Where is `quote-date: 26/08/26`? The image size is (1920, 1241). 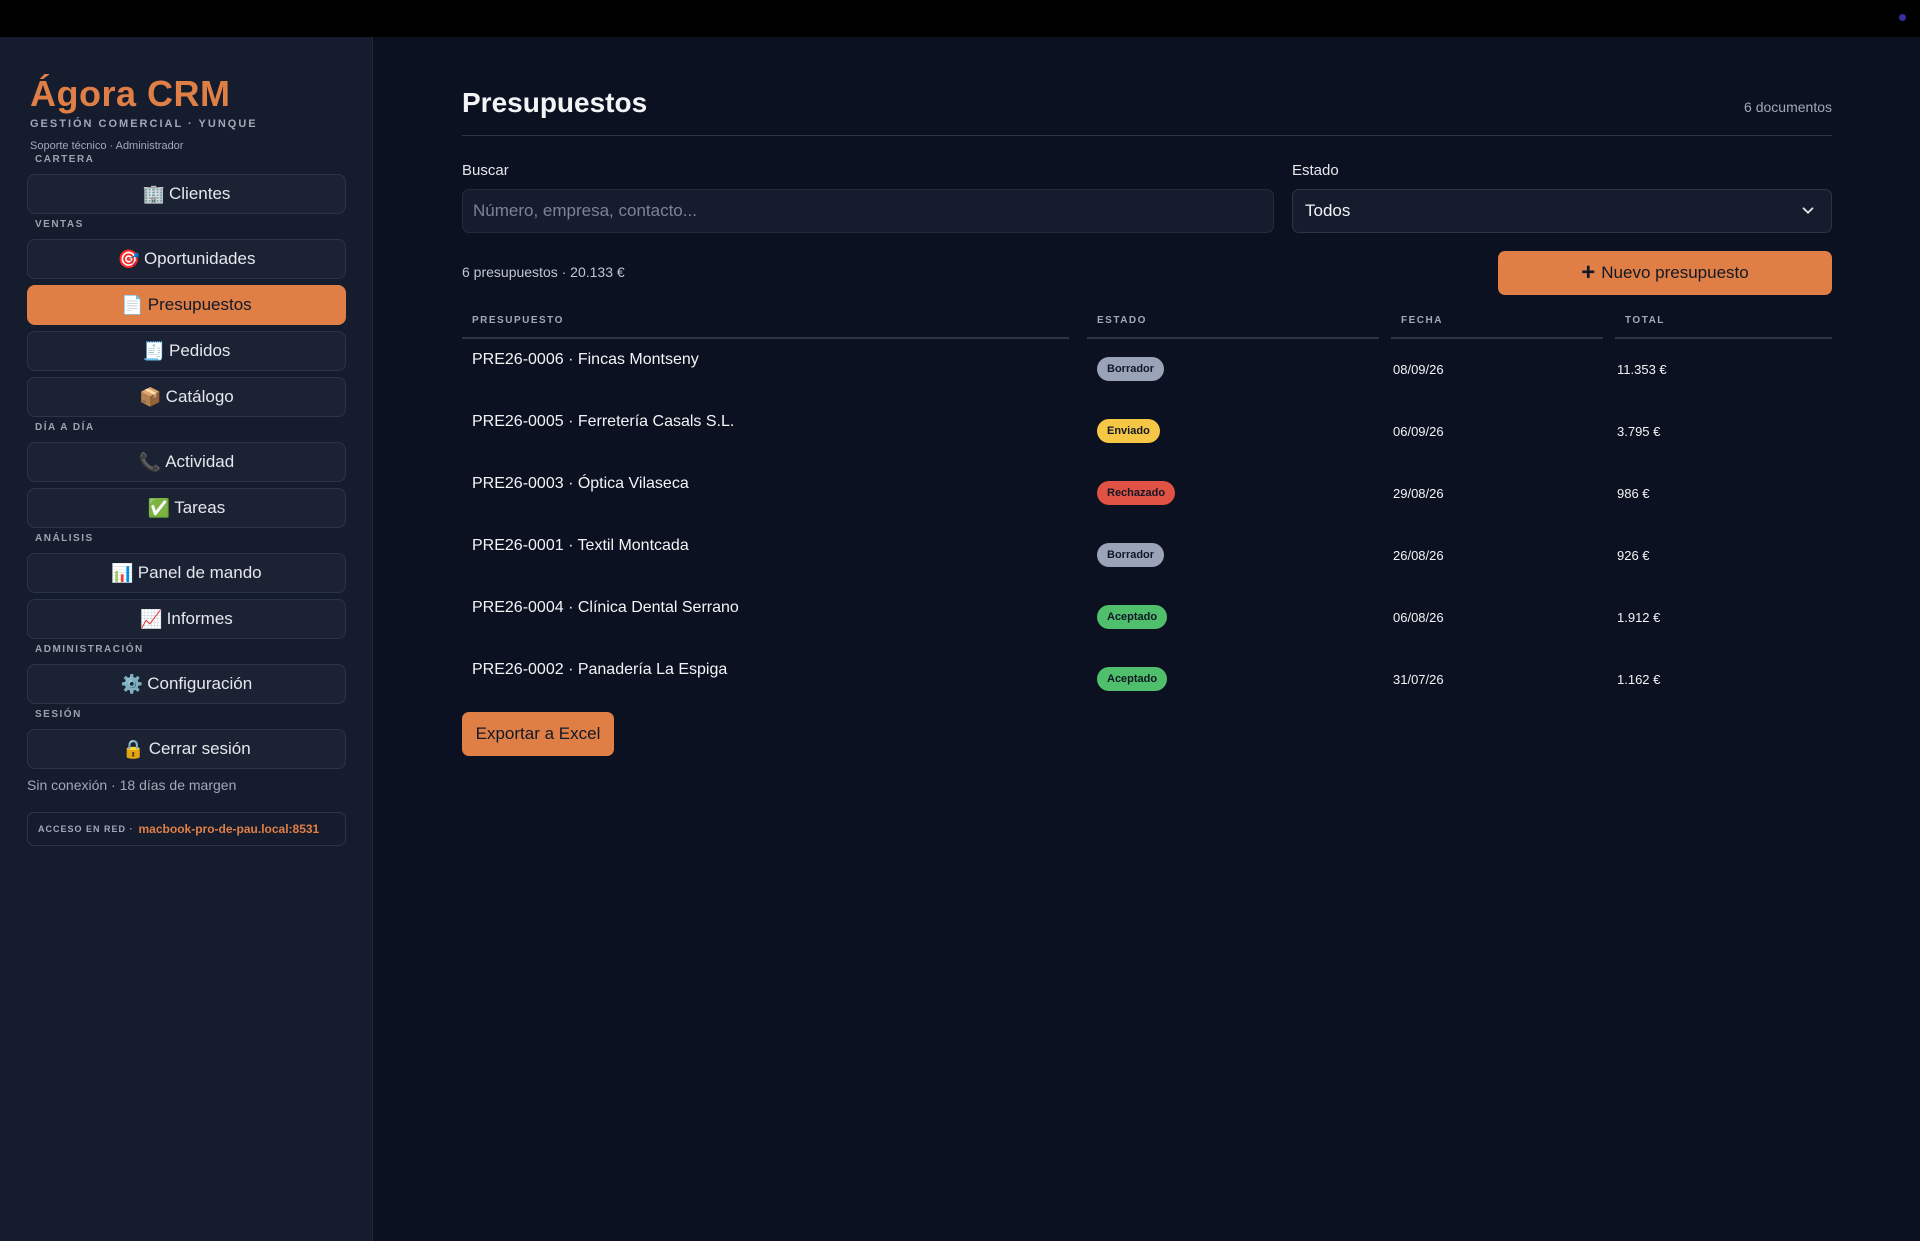 quote-date: 26/08/26 is located at coordinates (1418, 555).